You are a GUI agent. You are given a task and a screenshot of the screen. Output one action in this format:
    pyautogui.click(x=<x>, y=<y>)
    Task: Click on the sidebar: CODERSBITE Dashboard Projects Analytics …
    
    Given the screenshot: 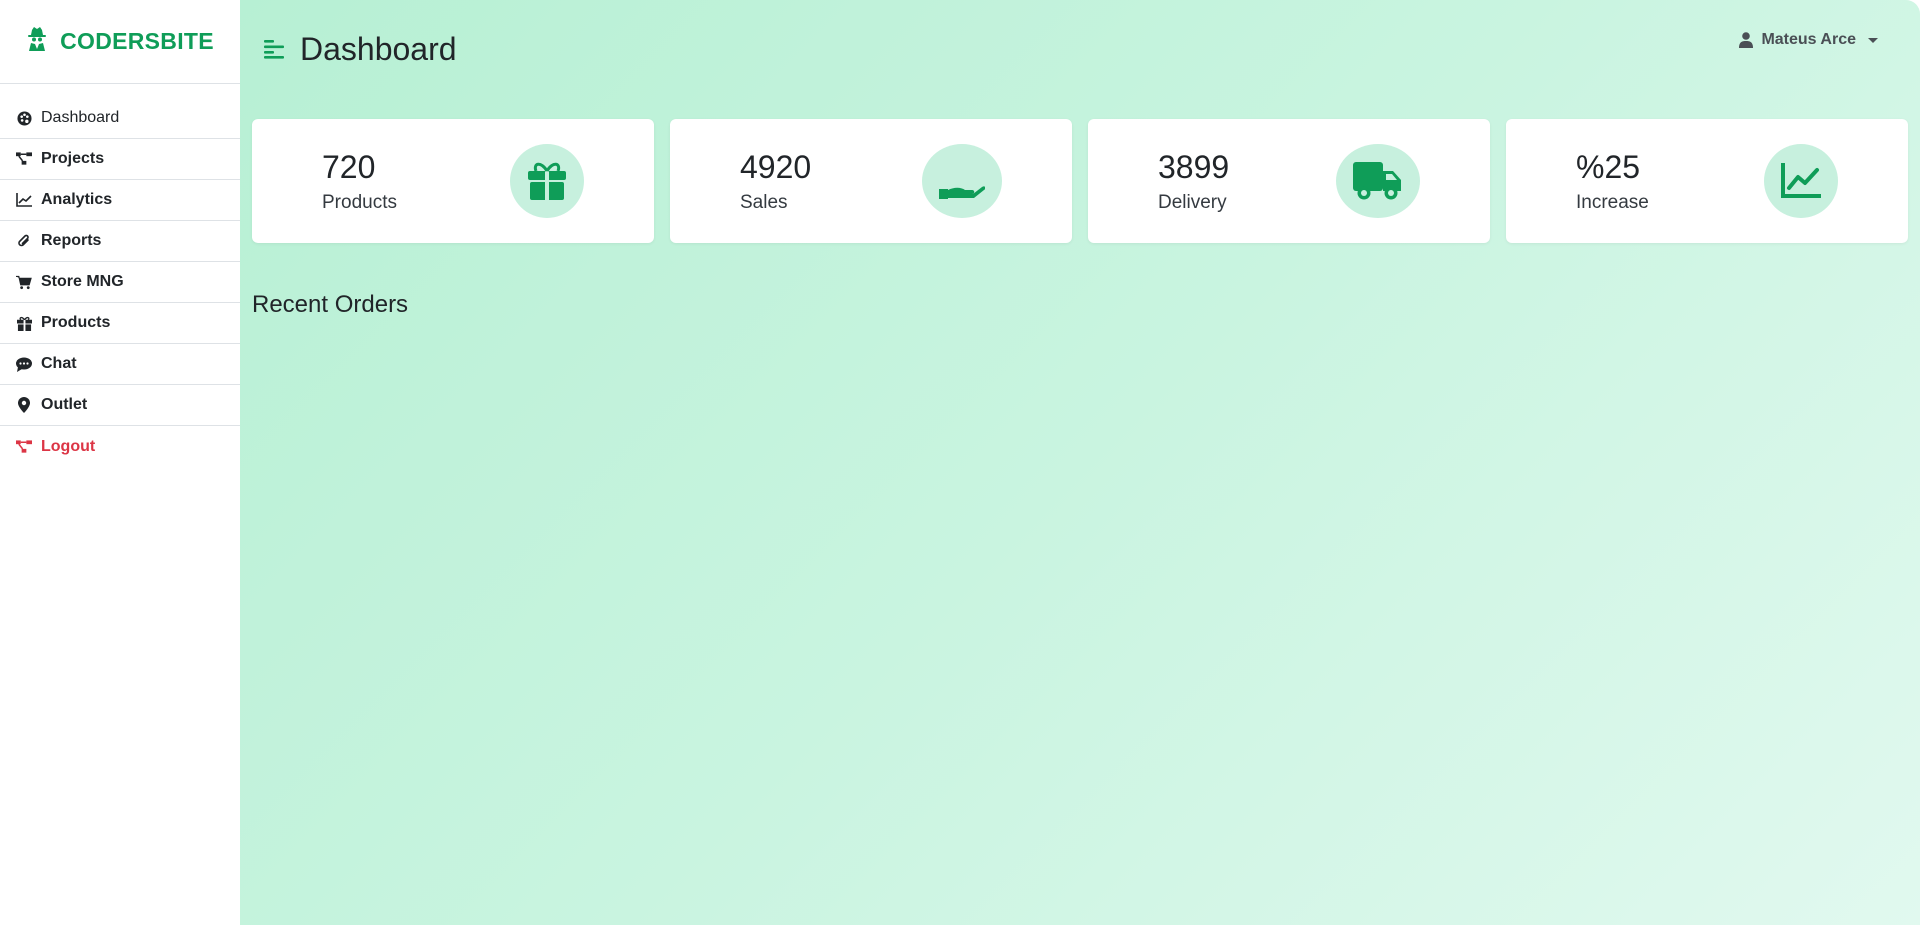 What is the action you would take?
    pyautogui.click(x=120, y=462)
    